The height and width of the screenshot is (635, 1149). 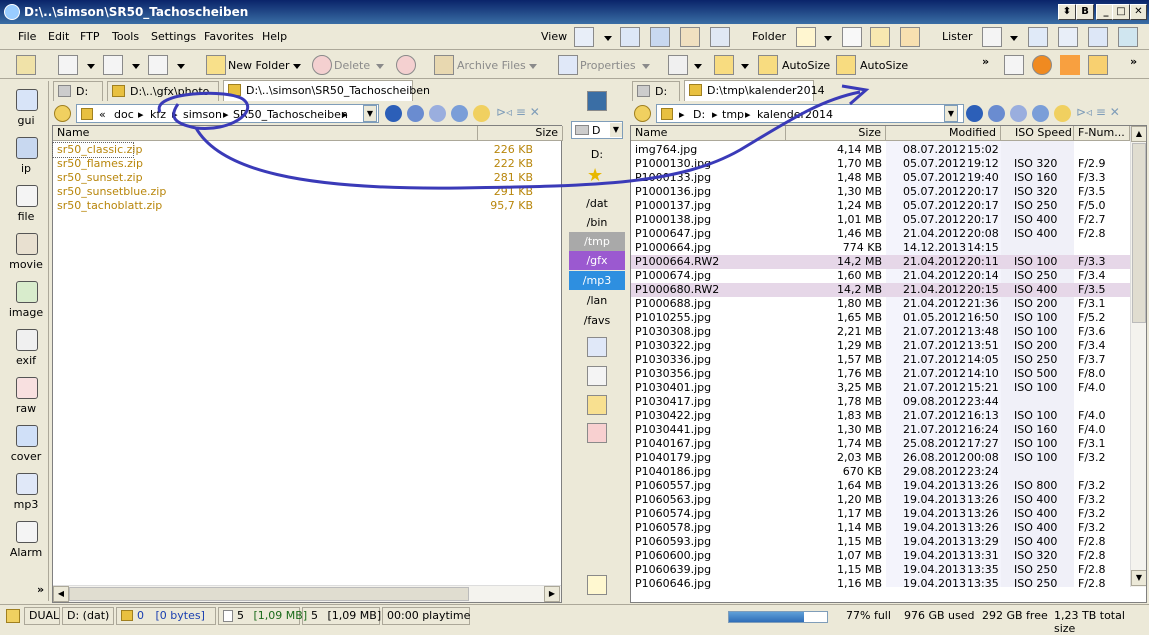 What do you see at coordinates (42, 616) in the screenshot?
I see `status-mode: DUAL` at bounding box center [42, 616].